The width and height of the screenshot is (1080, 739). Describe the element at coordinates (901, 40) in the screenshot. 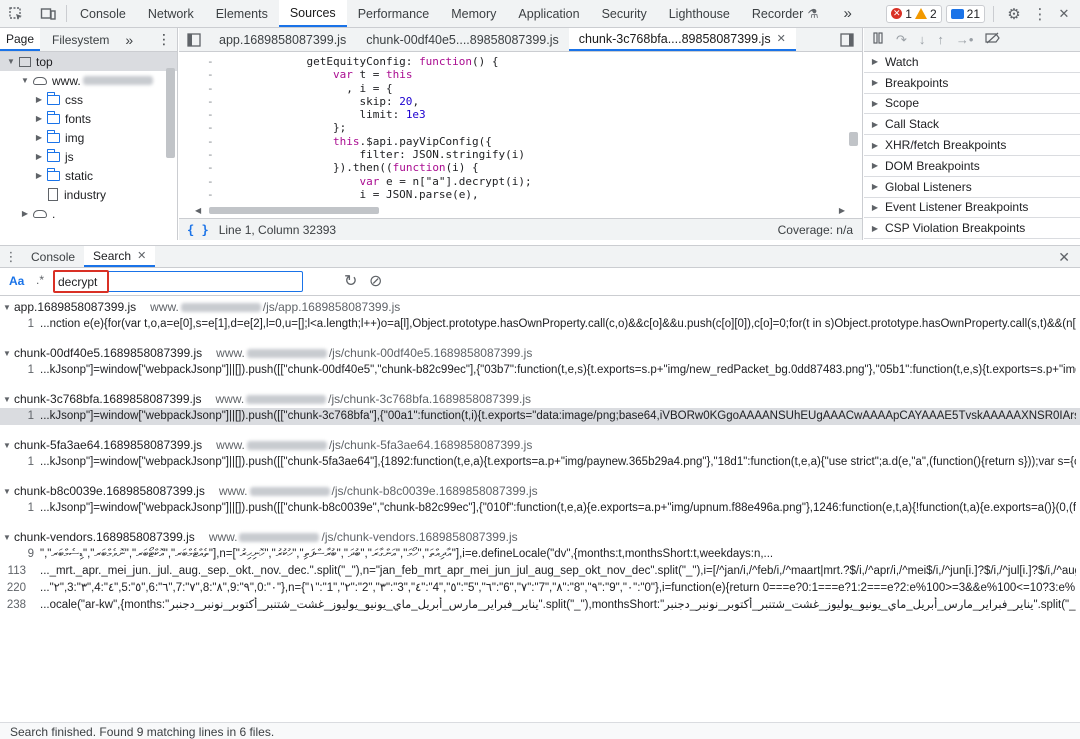

I see `step-over-icon: ↷` at that location.